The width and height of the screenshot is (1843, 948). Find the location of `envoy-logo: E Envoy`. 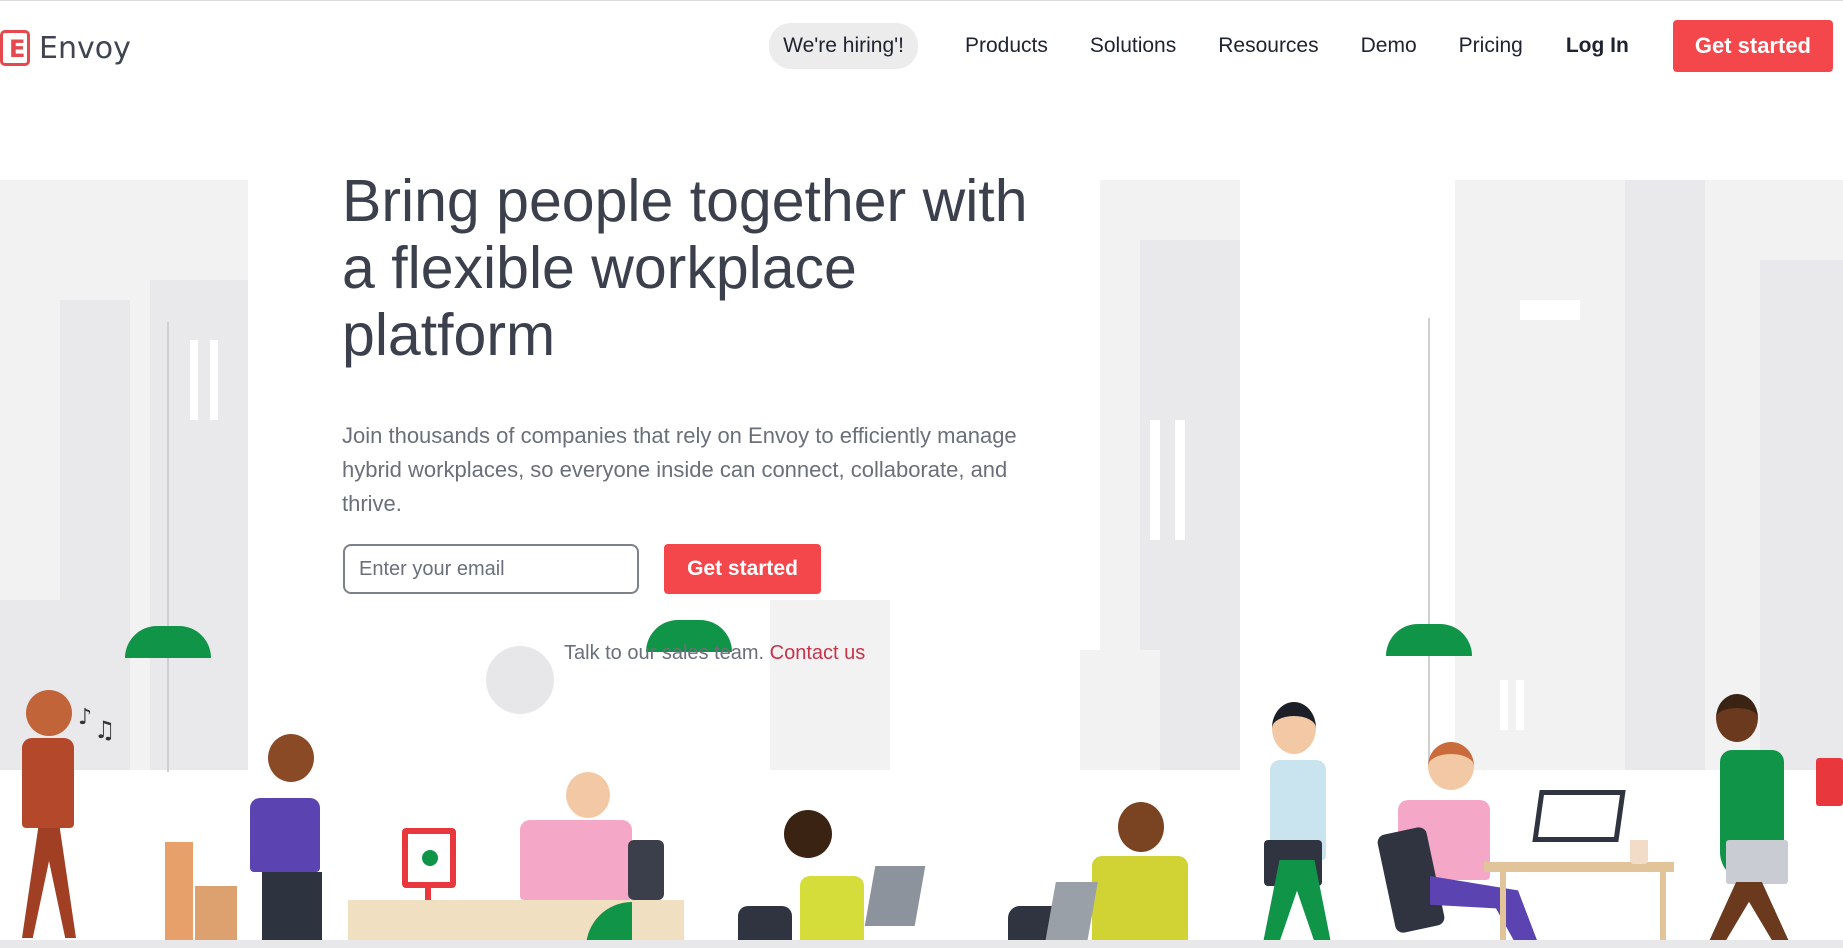

envoy-logo: E Envoy is located at coordinates (65, 48).